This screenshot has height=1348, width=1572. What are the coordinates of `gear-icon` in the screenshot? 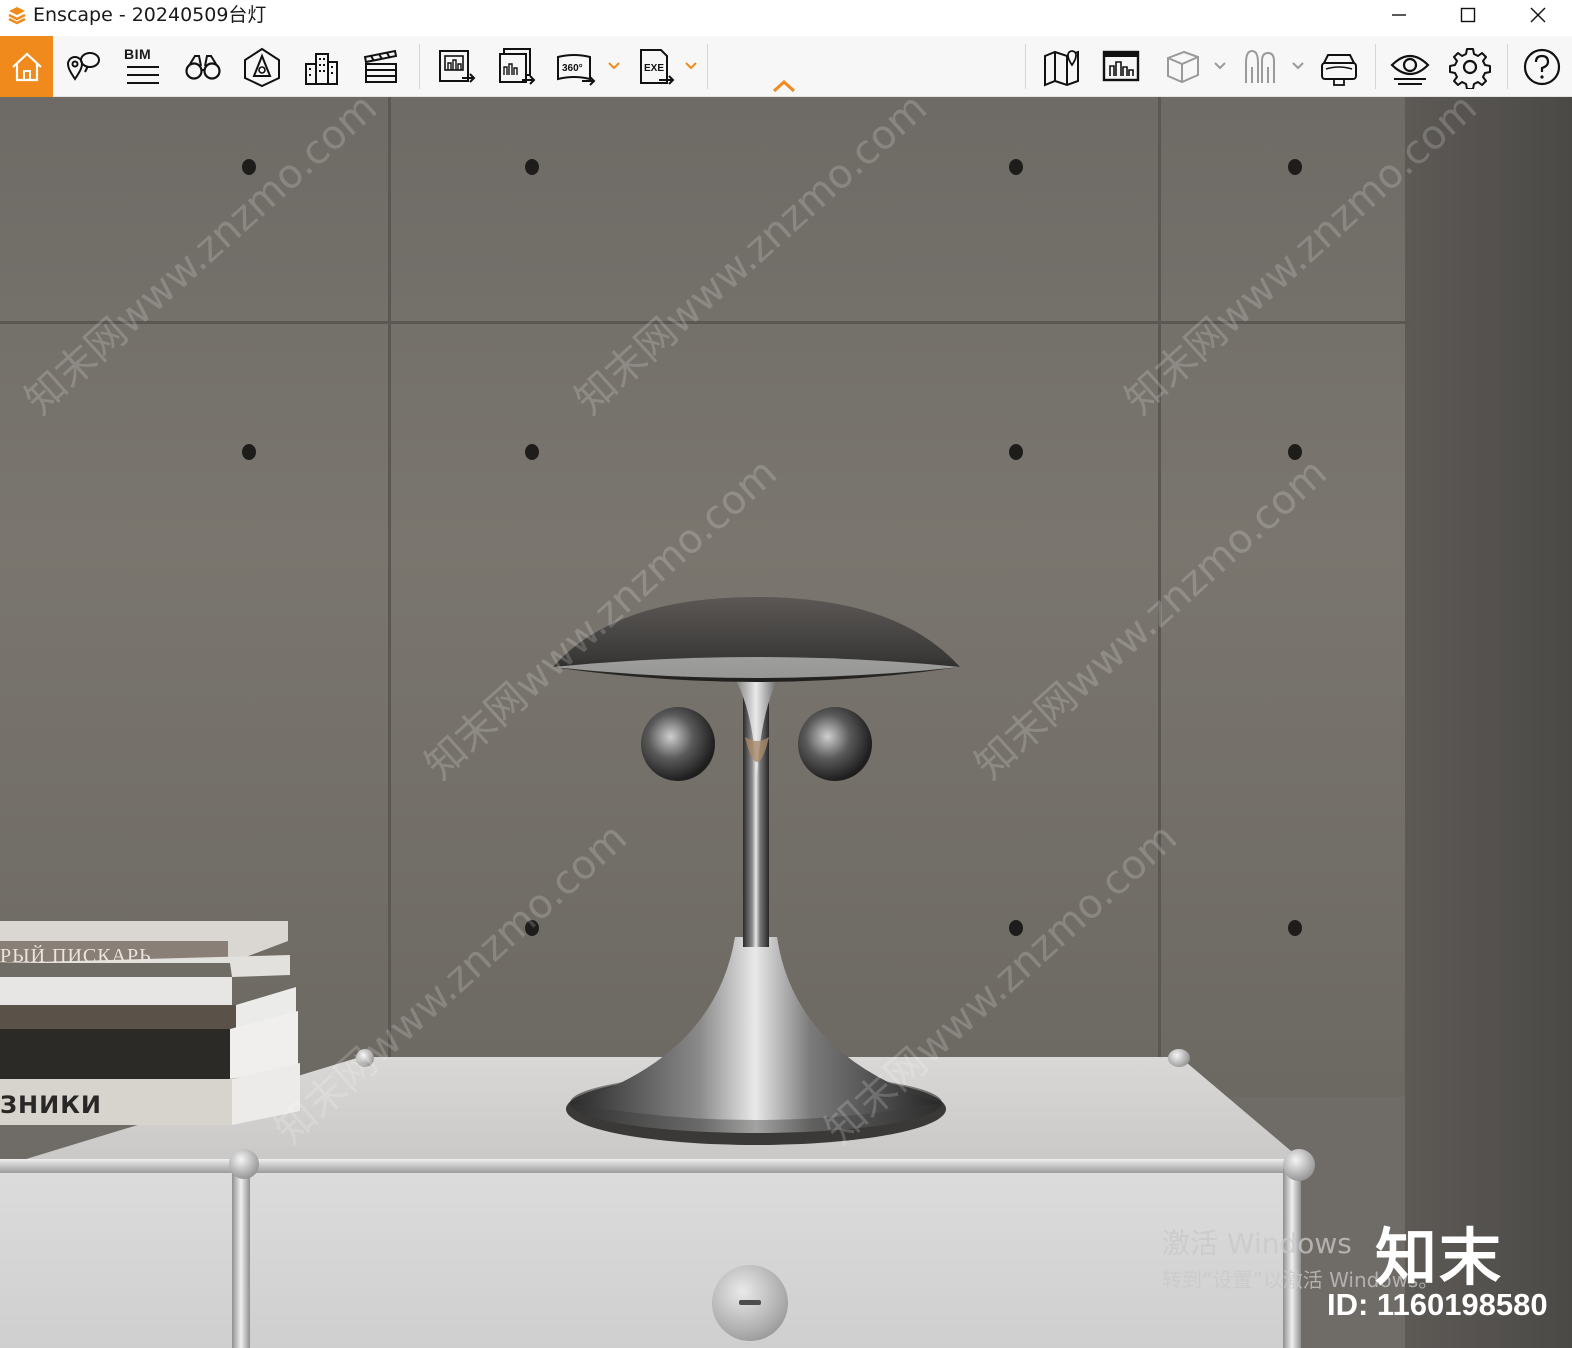 It's located at (1470, 68).